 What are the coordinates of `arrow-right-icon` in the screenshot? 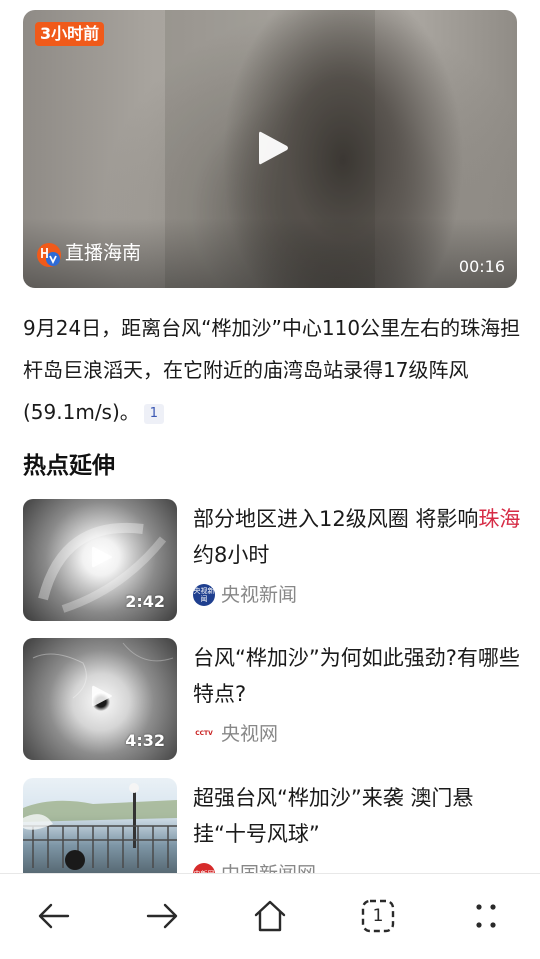 It's located at (162, 916).